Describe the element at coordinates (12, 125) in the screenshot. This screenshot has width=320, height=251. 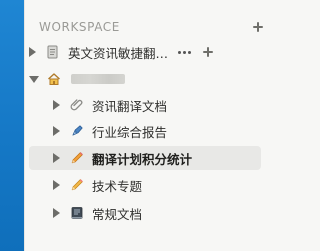
I see `left-accent-bar` at that location.